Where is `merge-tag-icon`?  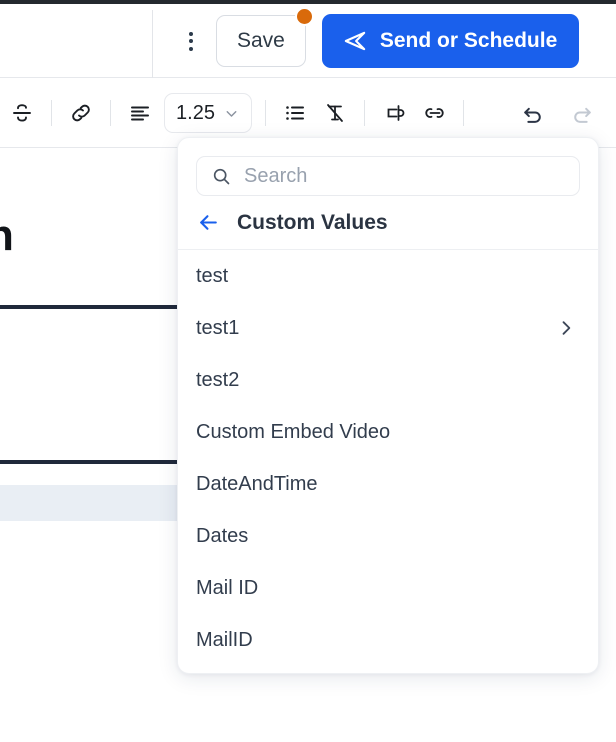 merge-tag-icon is located at coordinates (434, 113).